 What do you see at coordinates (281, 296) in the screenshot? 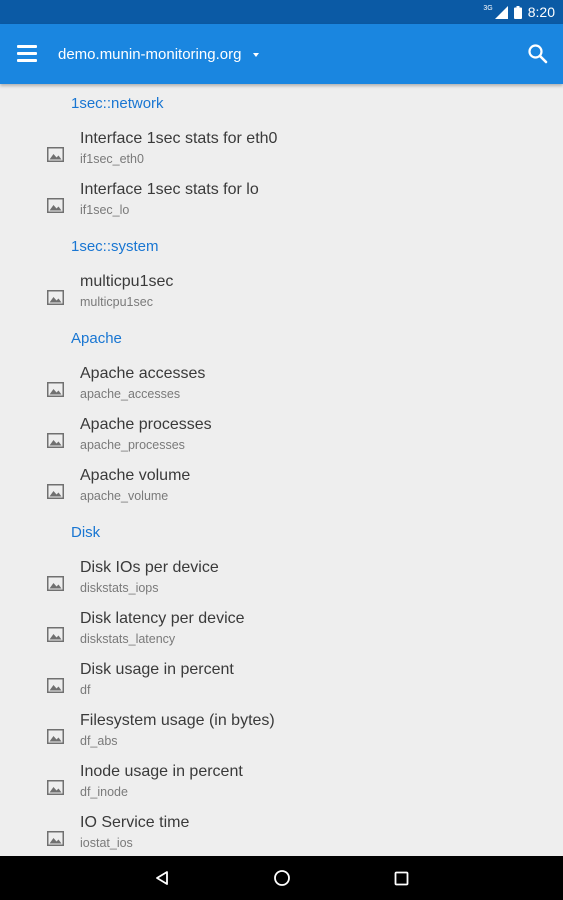
I see `list-item: multicpu1sec multicpu1sec` at bounding box center [281, 296].